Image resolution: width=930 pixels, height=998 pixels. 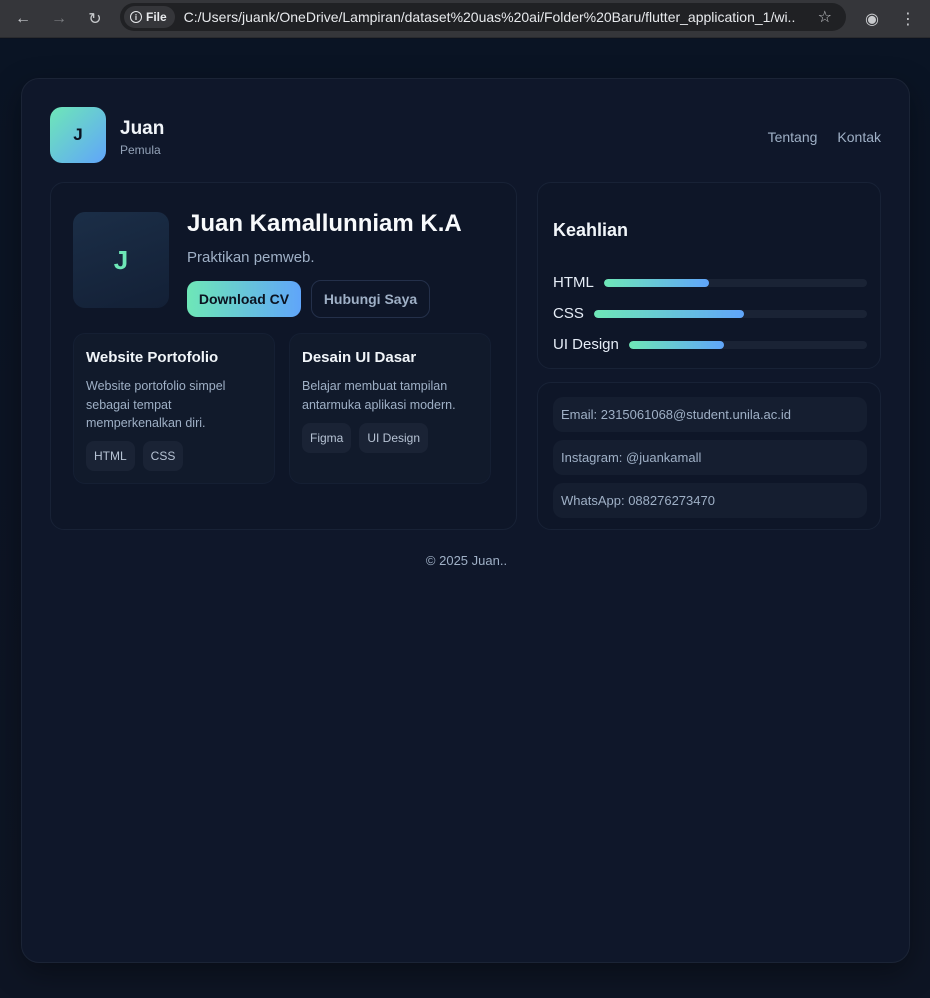 I want to click on bookmark-star-icon: ☆, so click(x=825, y=17).